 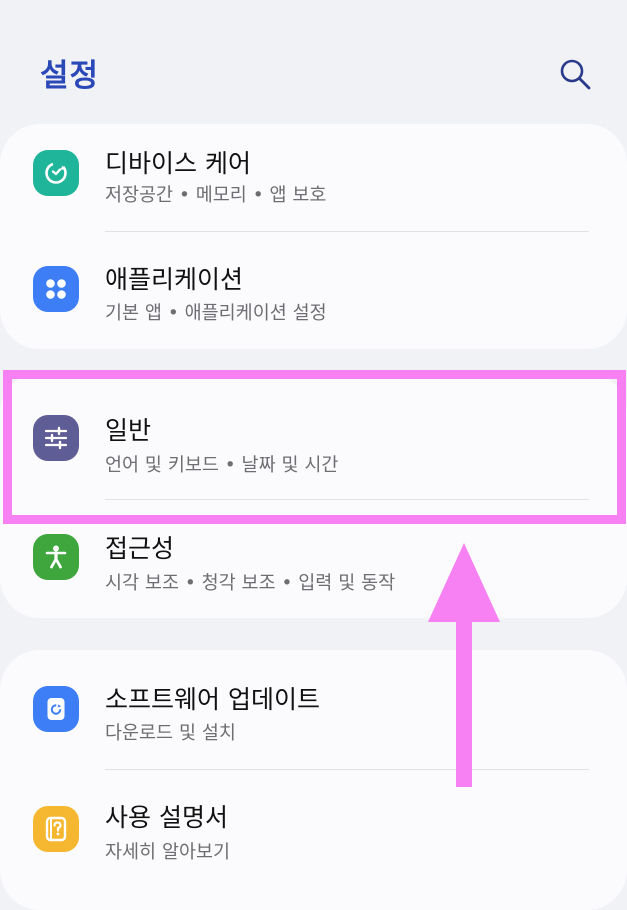 I want to click on settings-item-software-update: 소프트웨어 업데이트 다운로드 및 설치, so click(x=313, y=710).